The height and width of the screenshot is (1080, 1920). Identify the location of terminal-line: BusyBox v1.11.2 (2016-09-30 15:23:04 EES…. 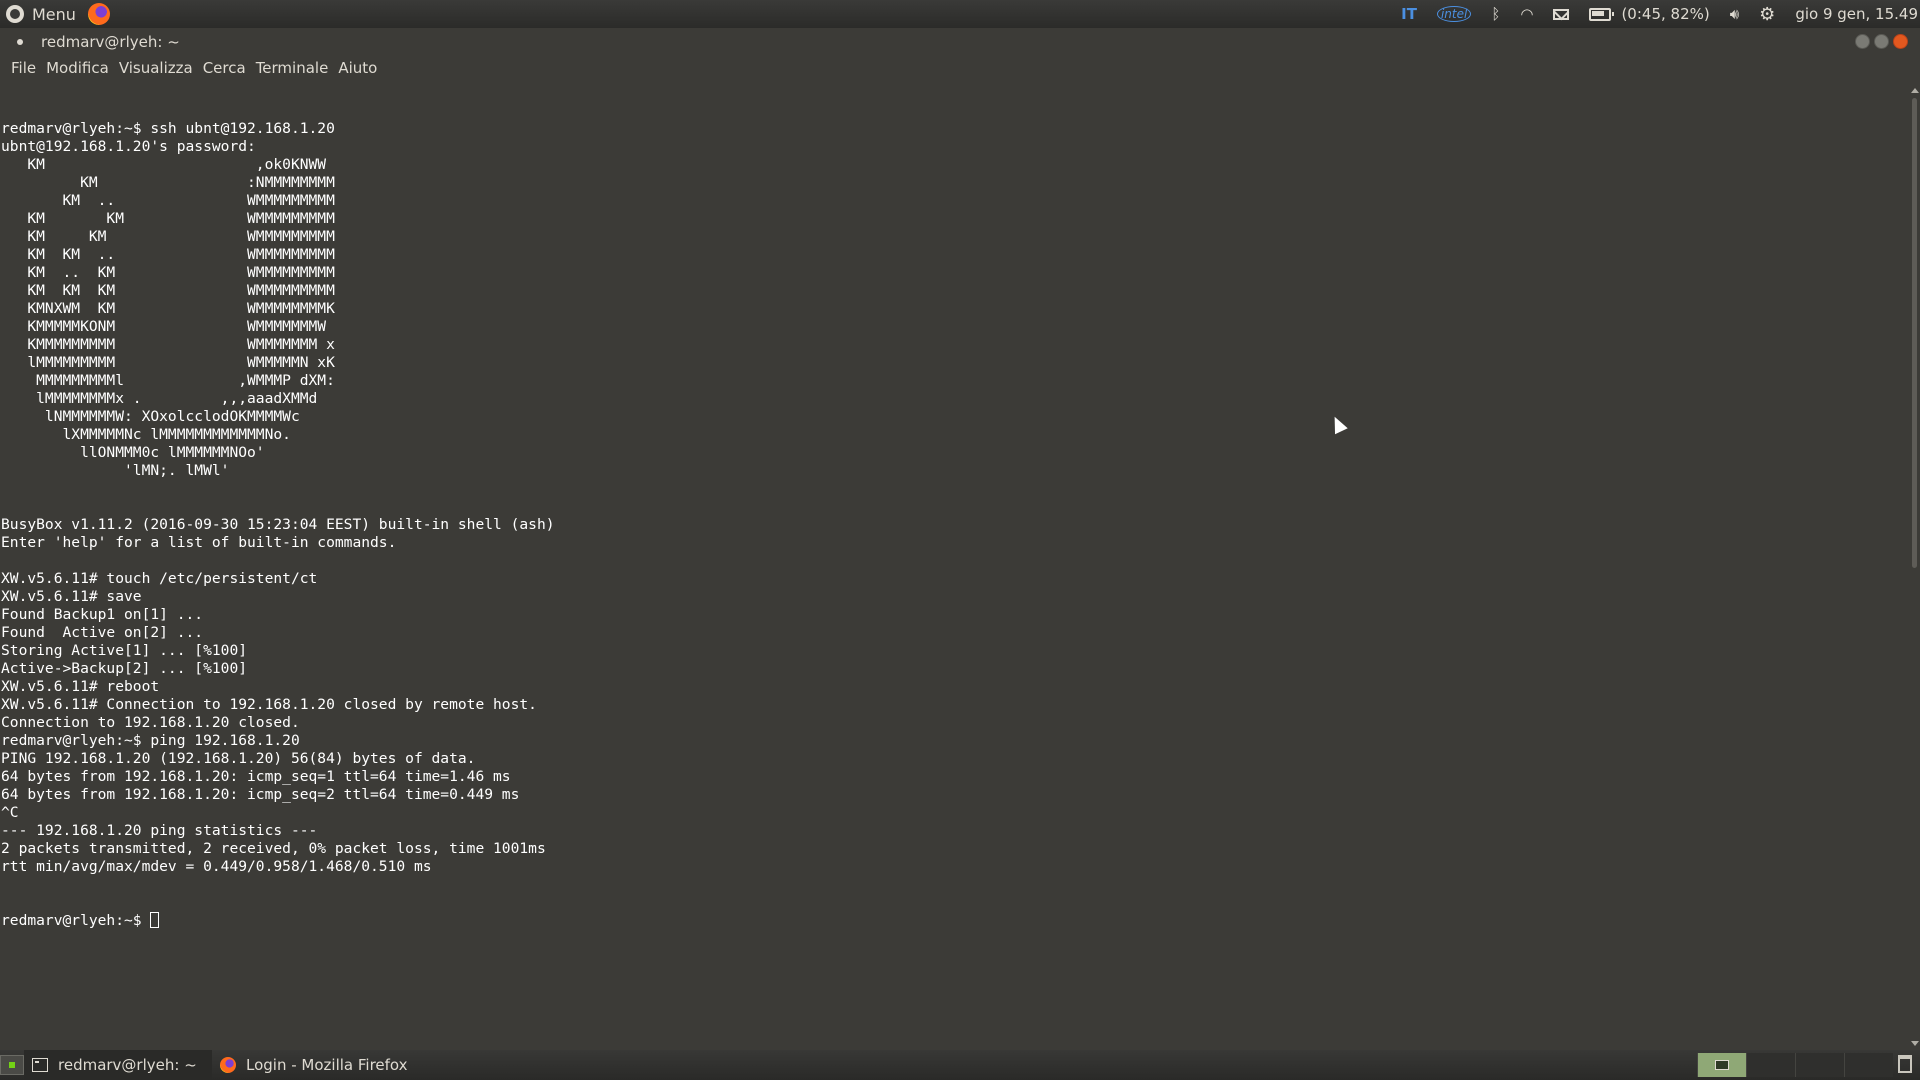
(278, 524).